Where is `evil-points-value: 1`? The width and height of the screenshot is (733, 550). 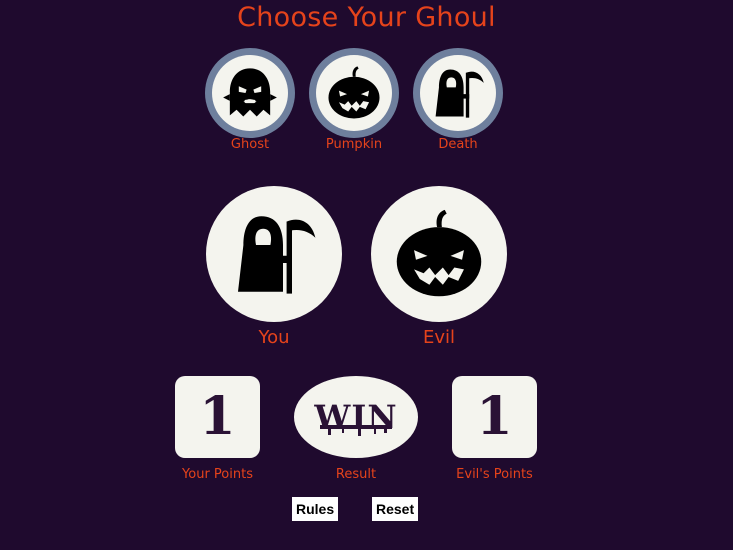
evil-points-value: 1 is located at coordinates (494, 417).